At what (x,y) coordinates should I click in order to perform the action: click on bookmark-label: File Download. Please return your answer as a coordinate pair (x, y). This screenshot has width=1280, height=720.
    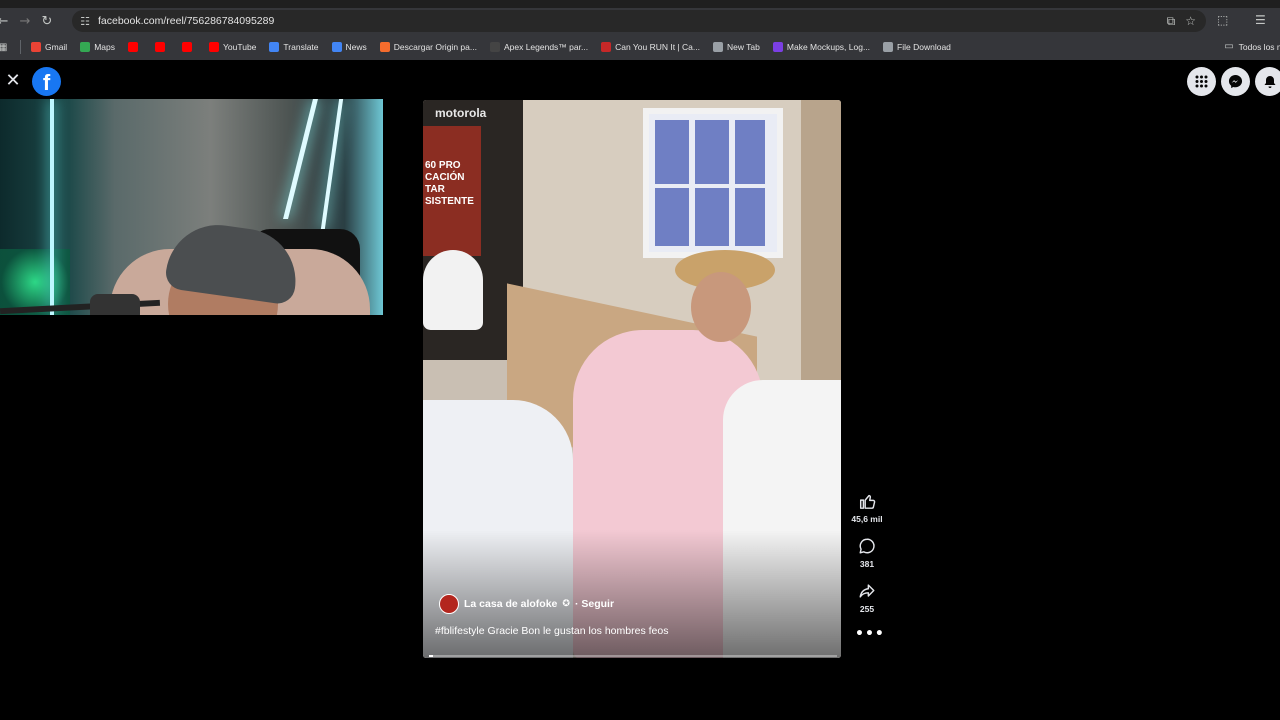
    Looking at the image, I should click on (924, 47).